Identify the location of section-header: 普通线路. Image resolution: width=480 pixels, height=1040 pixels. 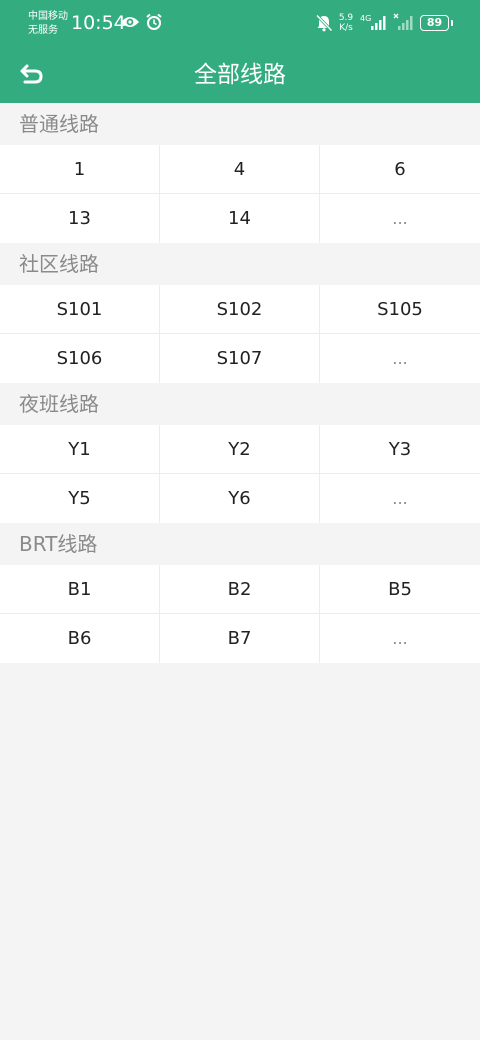
(240, 124).